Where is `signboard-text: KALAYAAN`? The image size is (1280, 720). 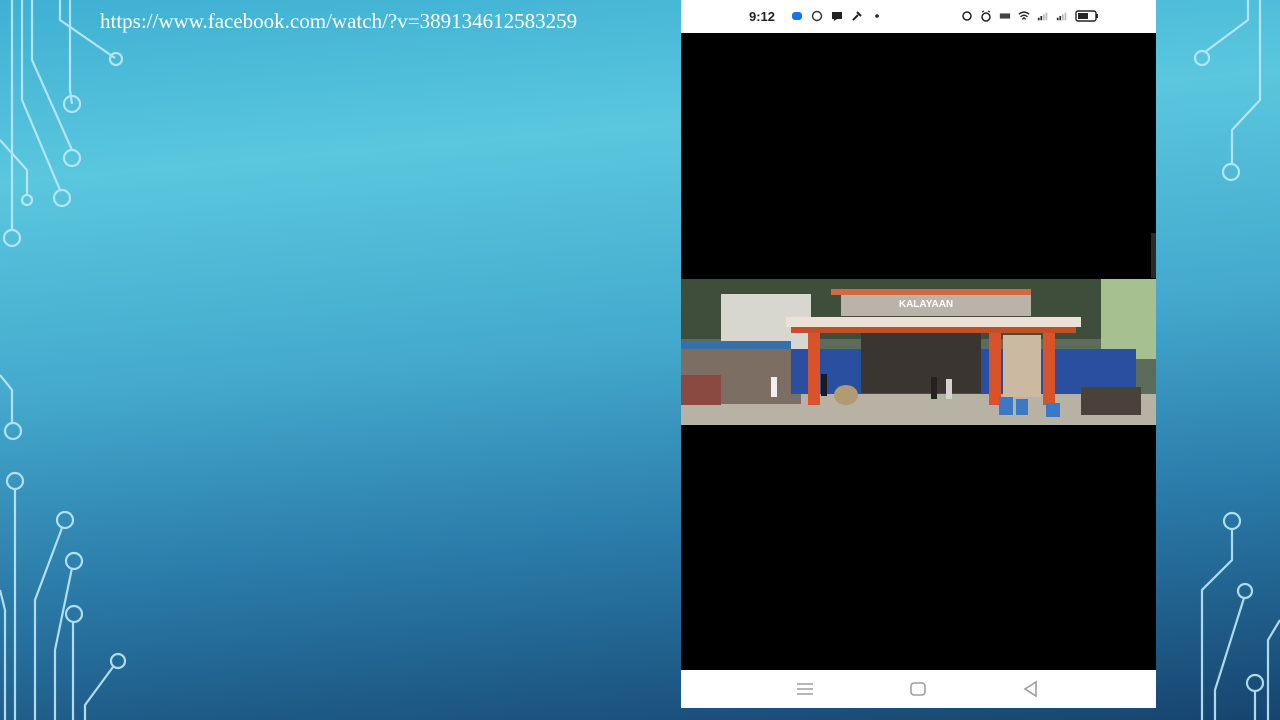
signboard-text: KALAYAAN is located at coordinates (926, 304).